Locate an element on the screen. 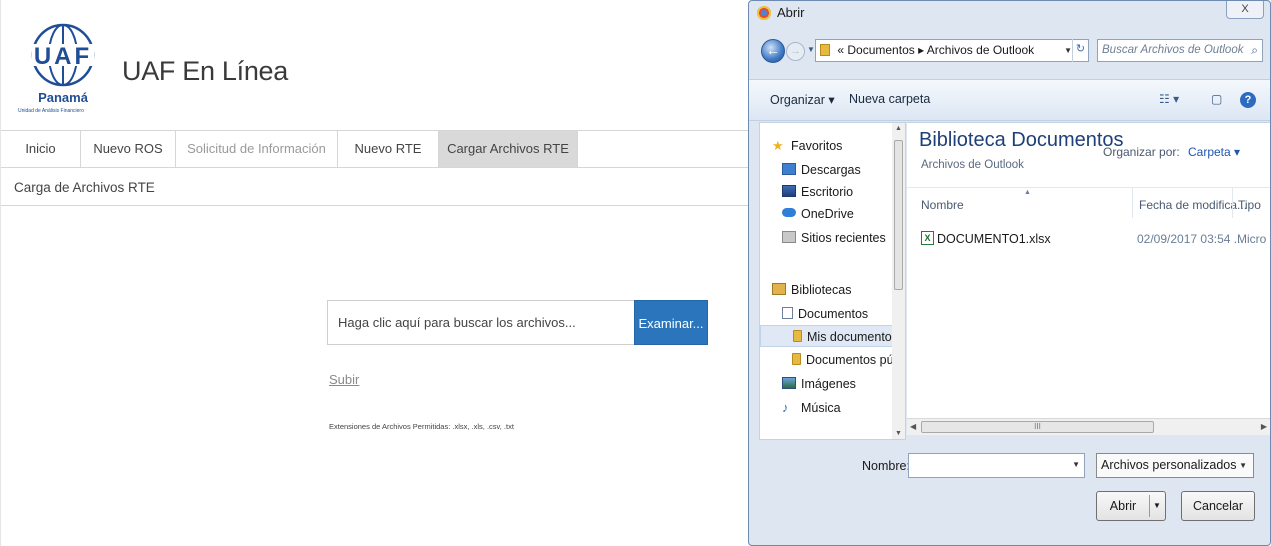  horizontal-scrollbar-thumb: III is located at coordinates (1037, 427).